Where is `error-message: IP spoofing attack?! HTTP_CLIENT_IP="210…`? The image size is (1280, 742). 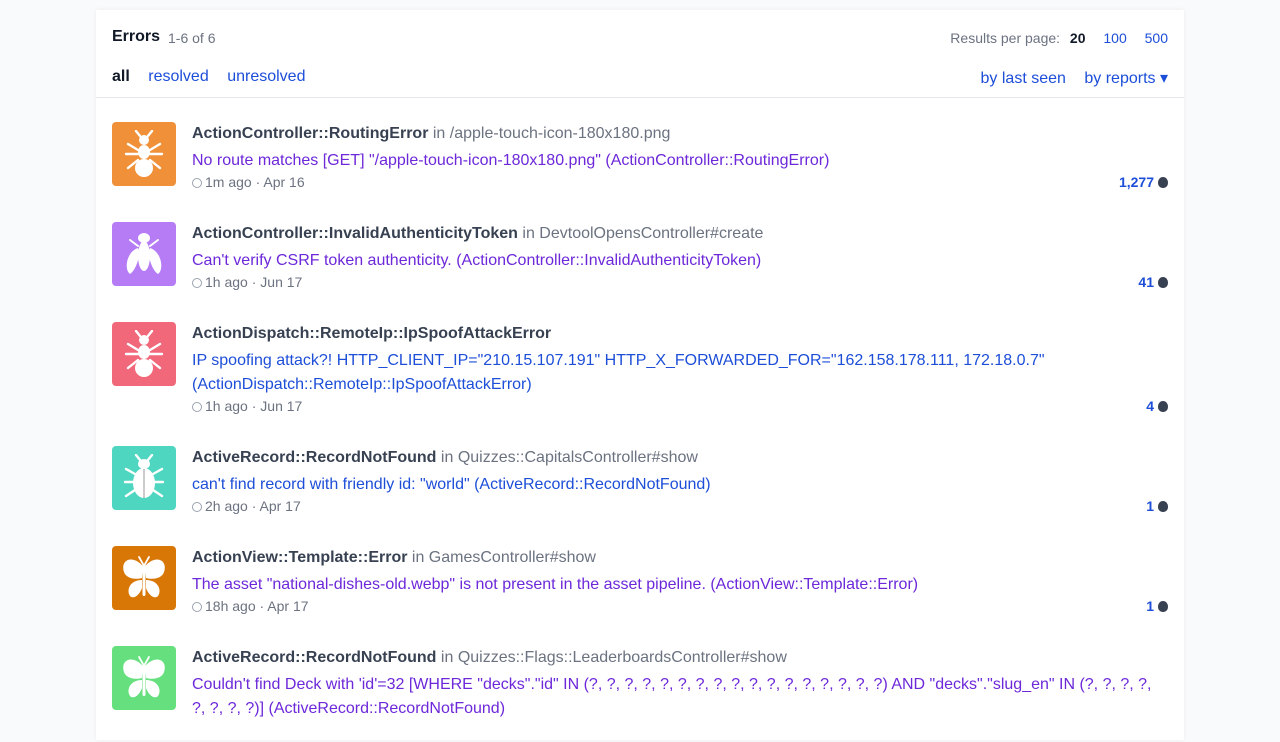 error-message: IP spoofing attack?! HTTP_CLIENT_IP="210… is located at coordinates (680, 373).